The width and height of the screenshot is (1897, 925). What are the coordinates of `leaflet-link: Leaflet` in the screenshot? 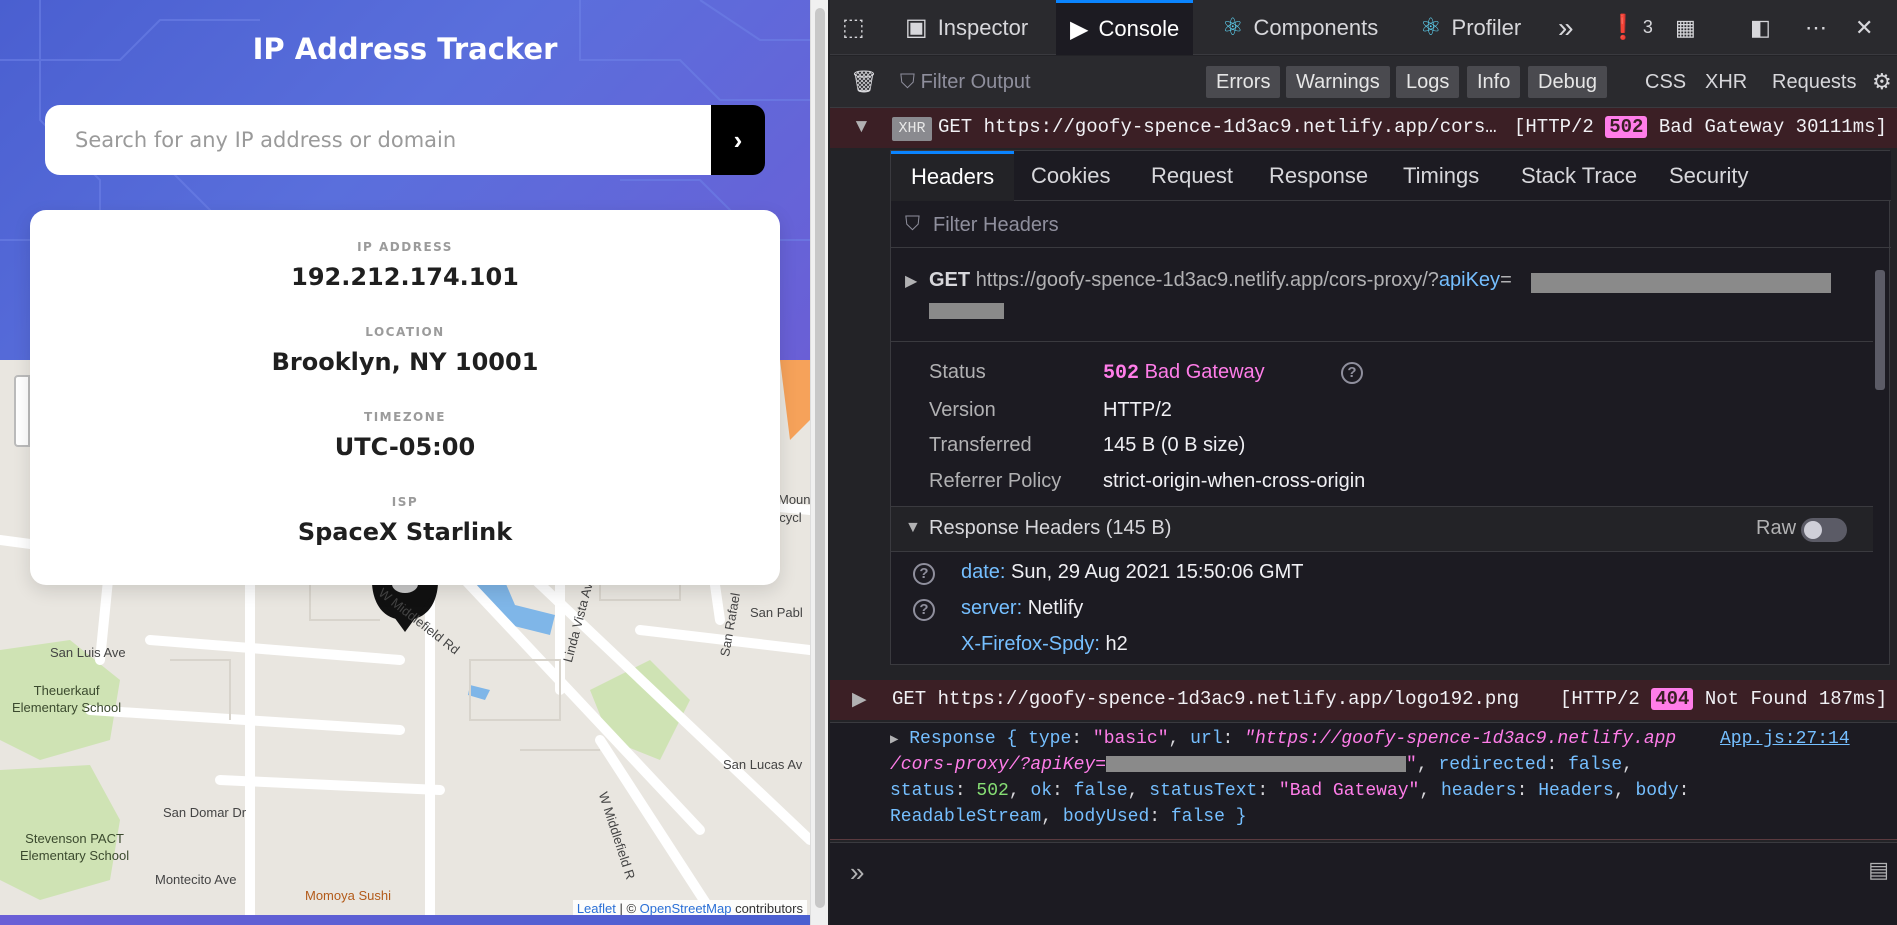 It's located at (596, 908).